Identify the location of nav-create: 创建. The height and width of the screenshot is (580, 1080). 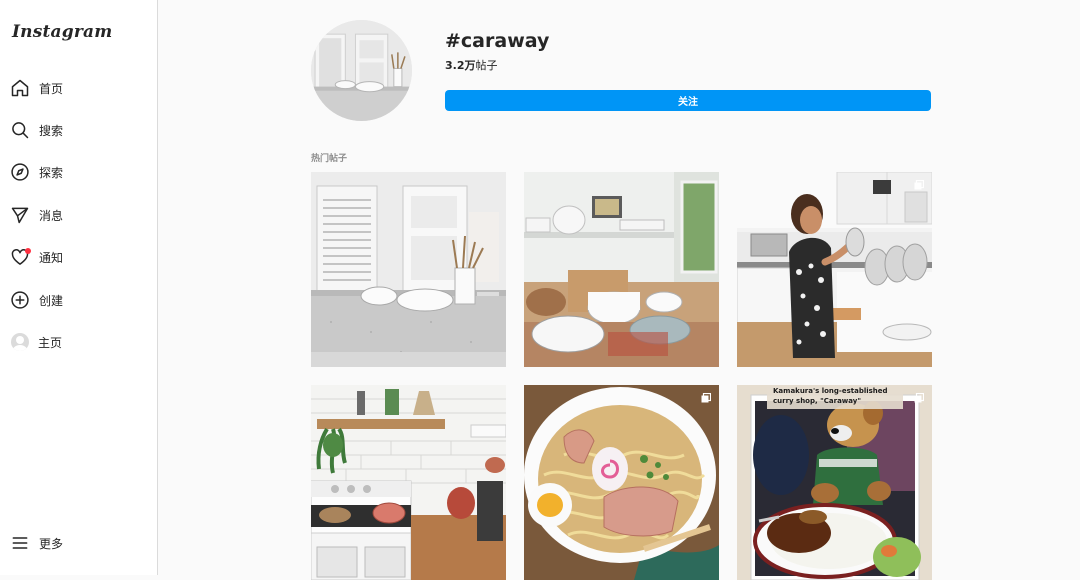
(36, 300).